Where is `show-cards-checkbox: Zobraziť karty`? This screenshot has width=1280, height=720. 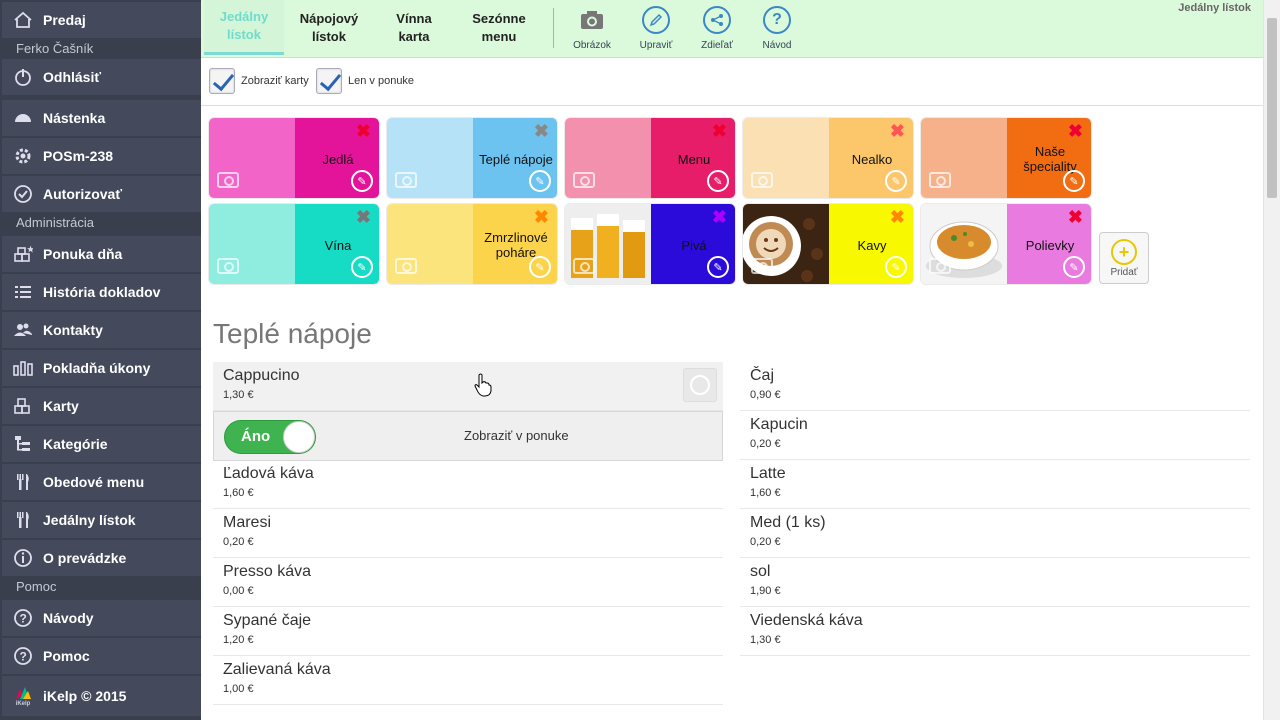
show-cards-checkbox: Zobraziť karty is located at coordinates (259, 81).